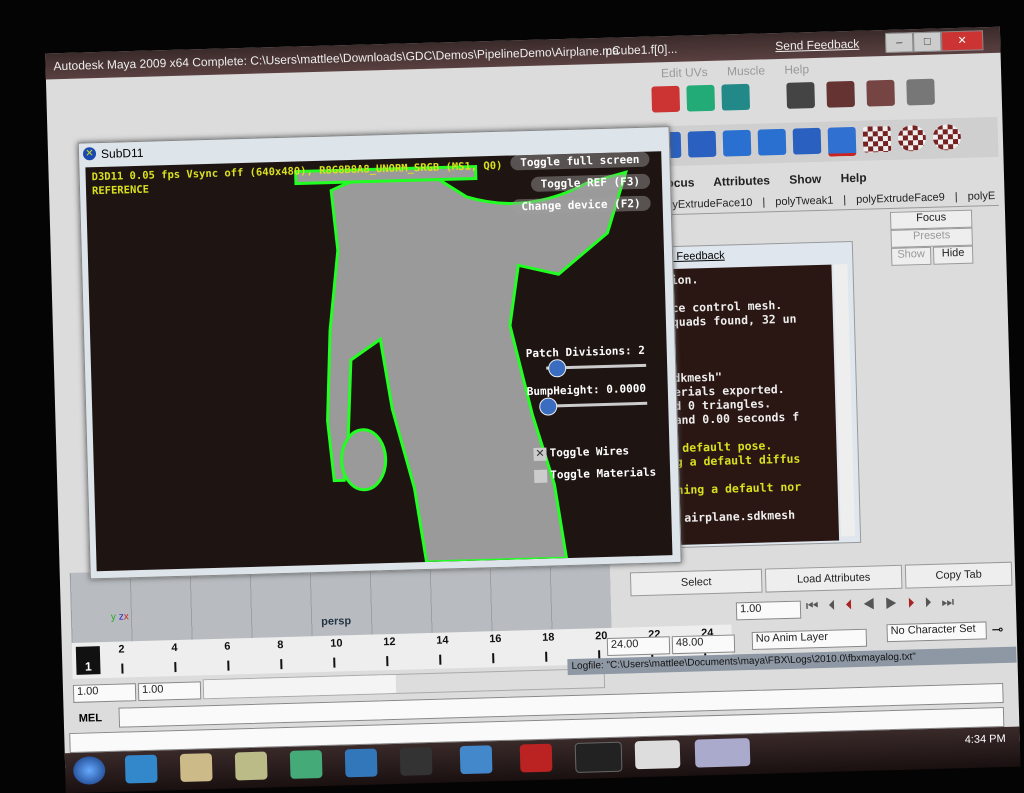 The width and height of the screenshot is (1024, 793). I want to click on timeline-tick-label: 14, so click(442, 640).